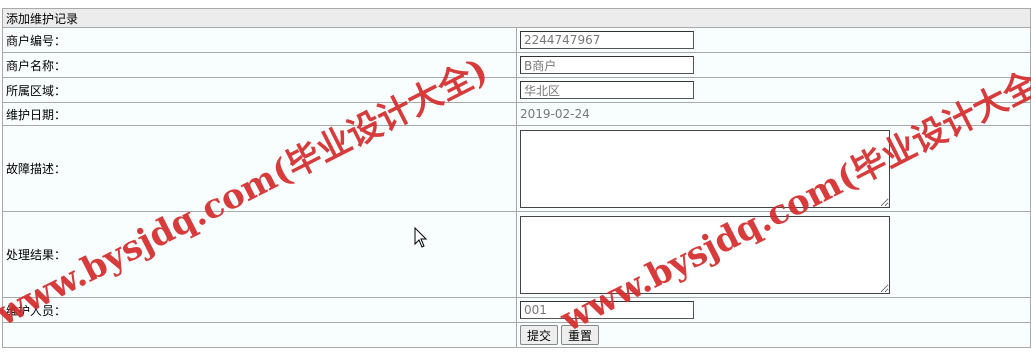  What do you see at coordinates (259, 114) in the screenshot?
I see `date-label: 维护日期：` at bounding box center [259, 114].